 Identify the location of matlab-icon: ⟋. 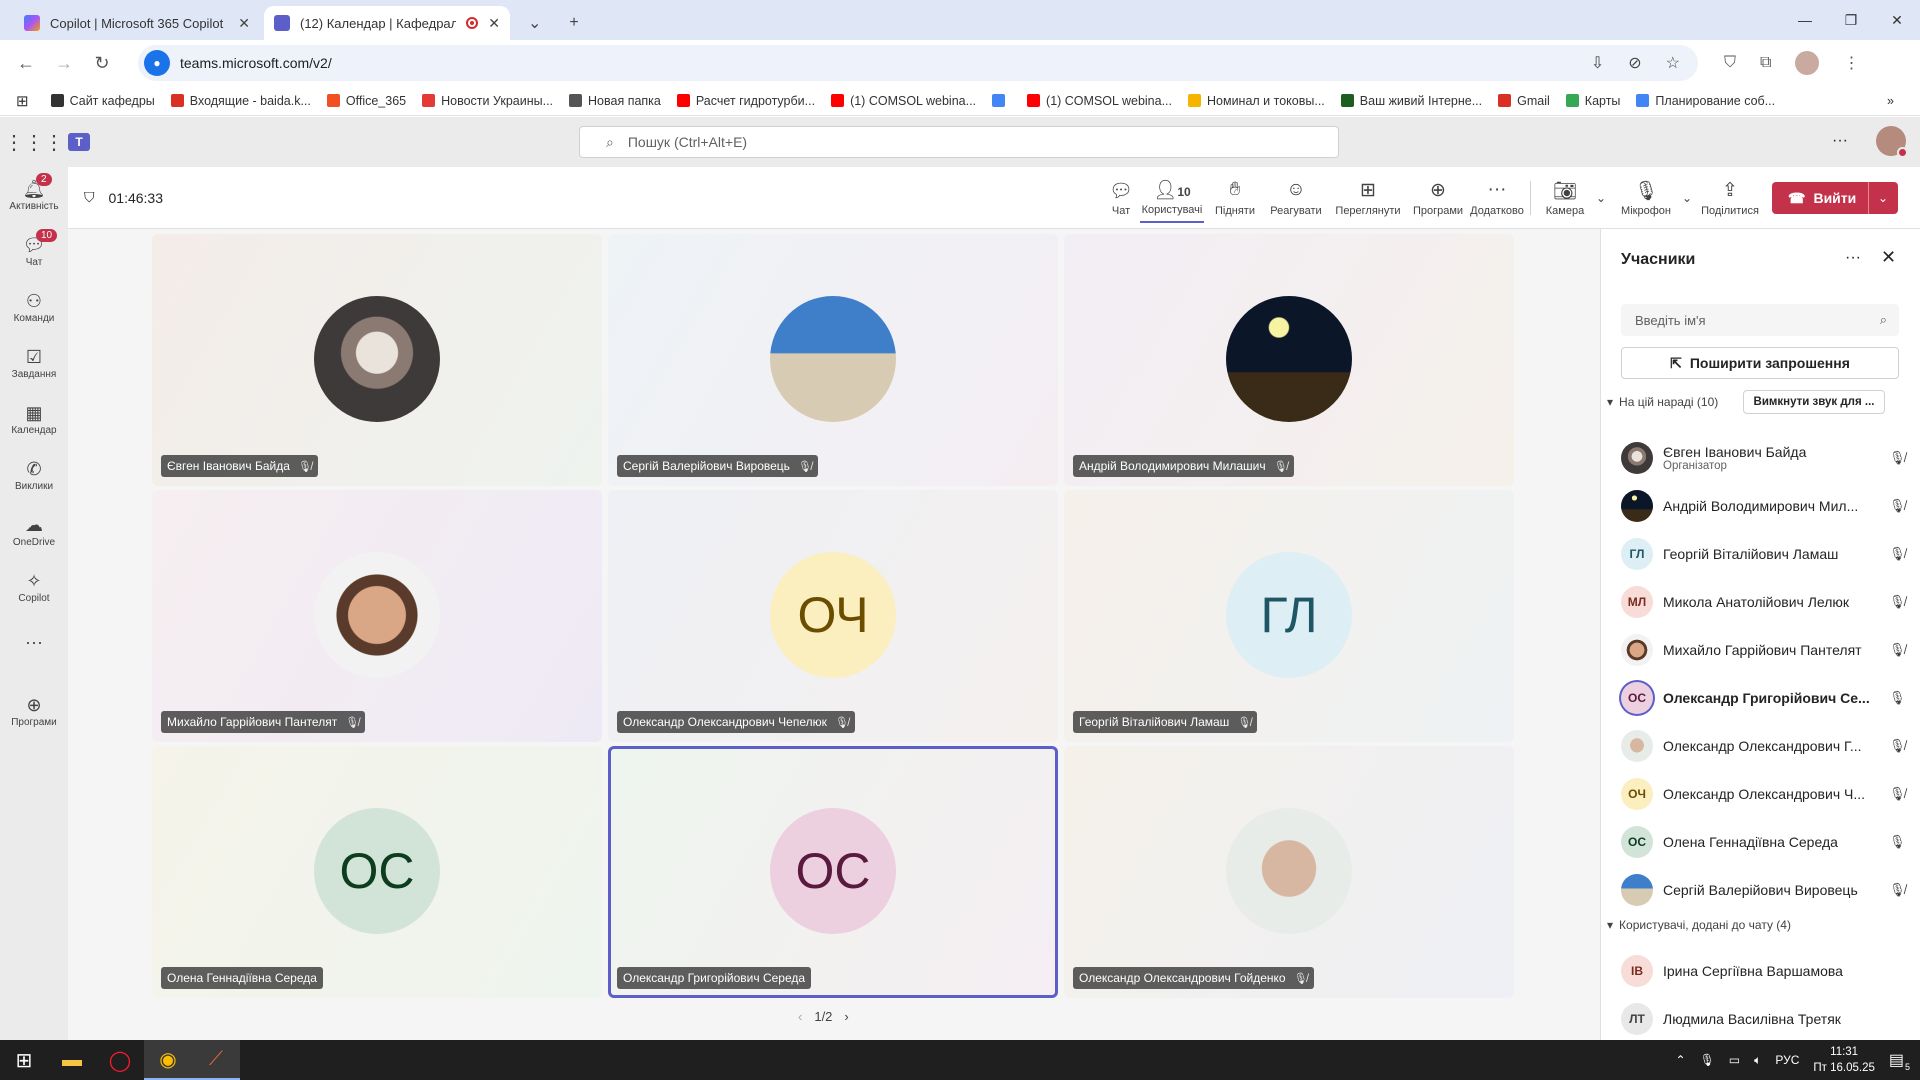
(216, 1060).